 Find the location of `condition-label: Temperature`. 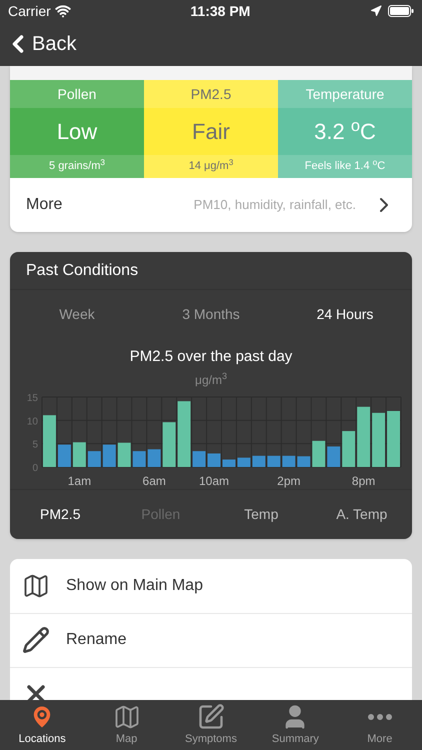

condition-label: Temperature is located at coordinates (345, 94).